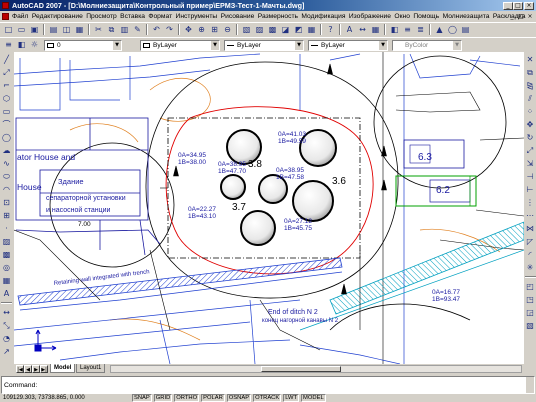 The image size is (536, 402). What do you see at coordinates (530, 228) in the screenshot?
I see `join-icon: ⋈` at bounding box center [530, 228].